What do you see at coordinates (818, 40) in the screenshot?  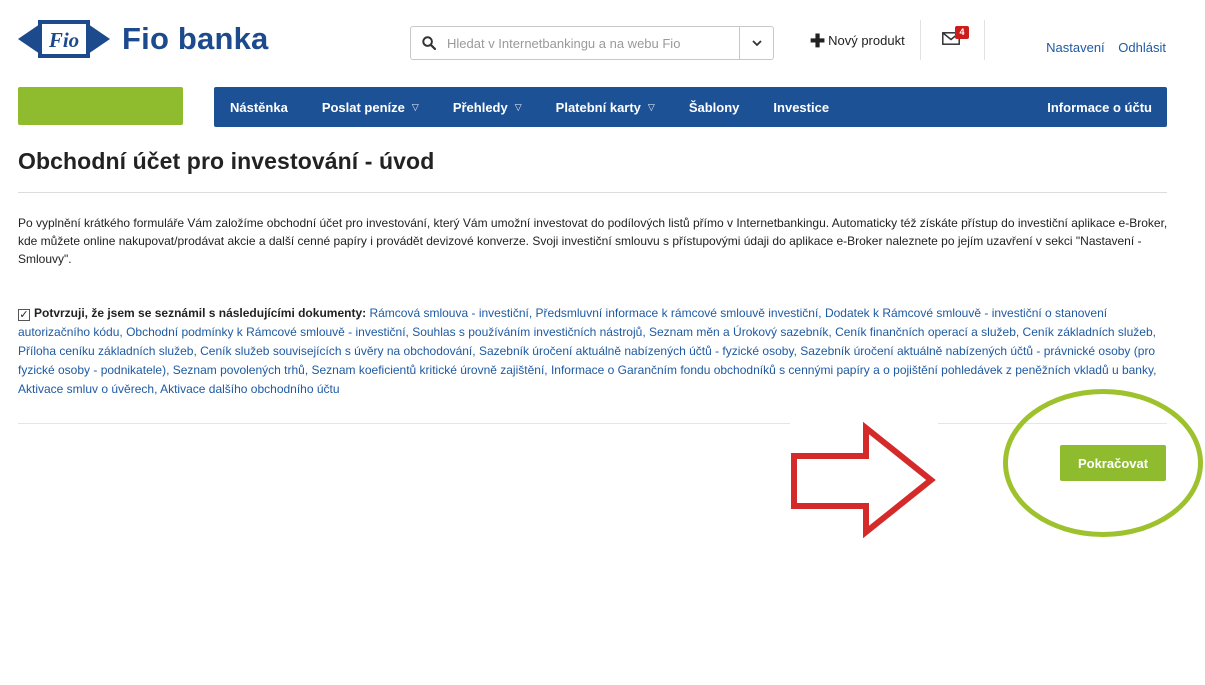 I see `plus-icon: ✚` at bounding box center [818, 40].